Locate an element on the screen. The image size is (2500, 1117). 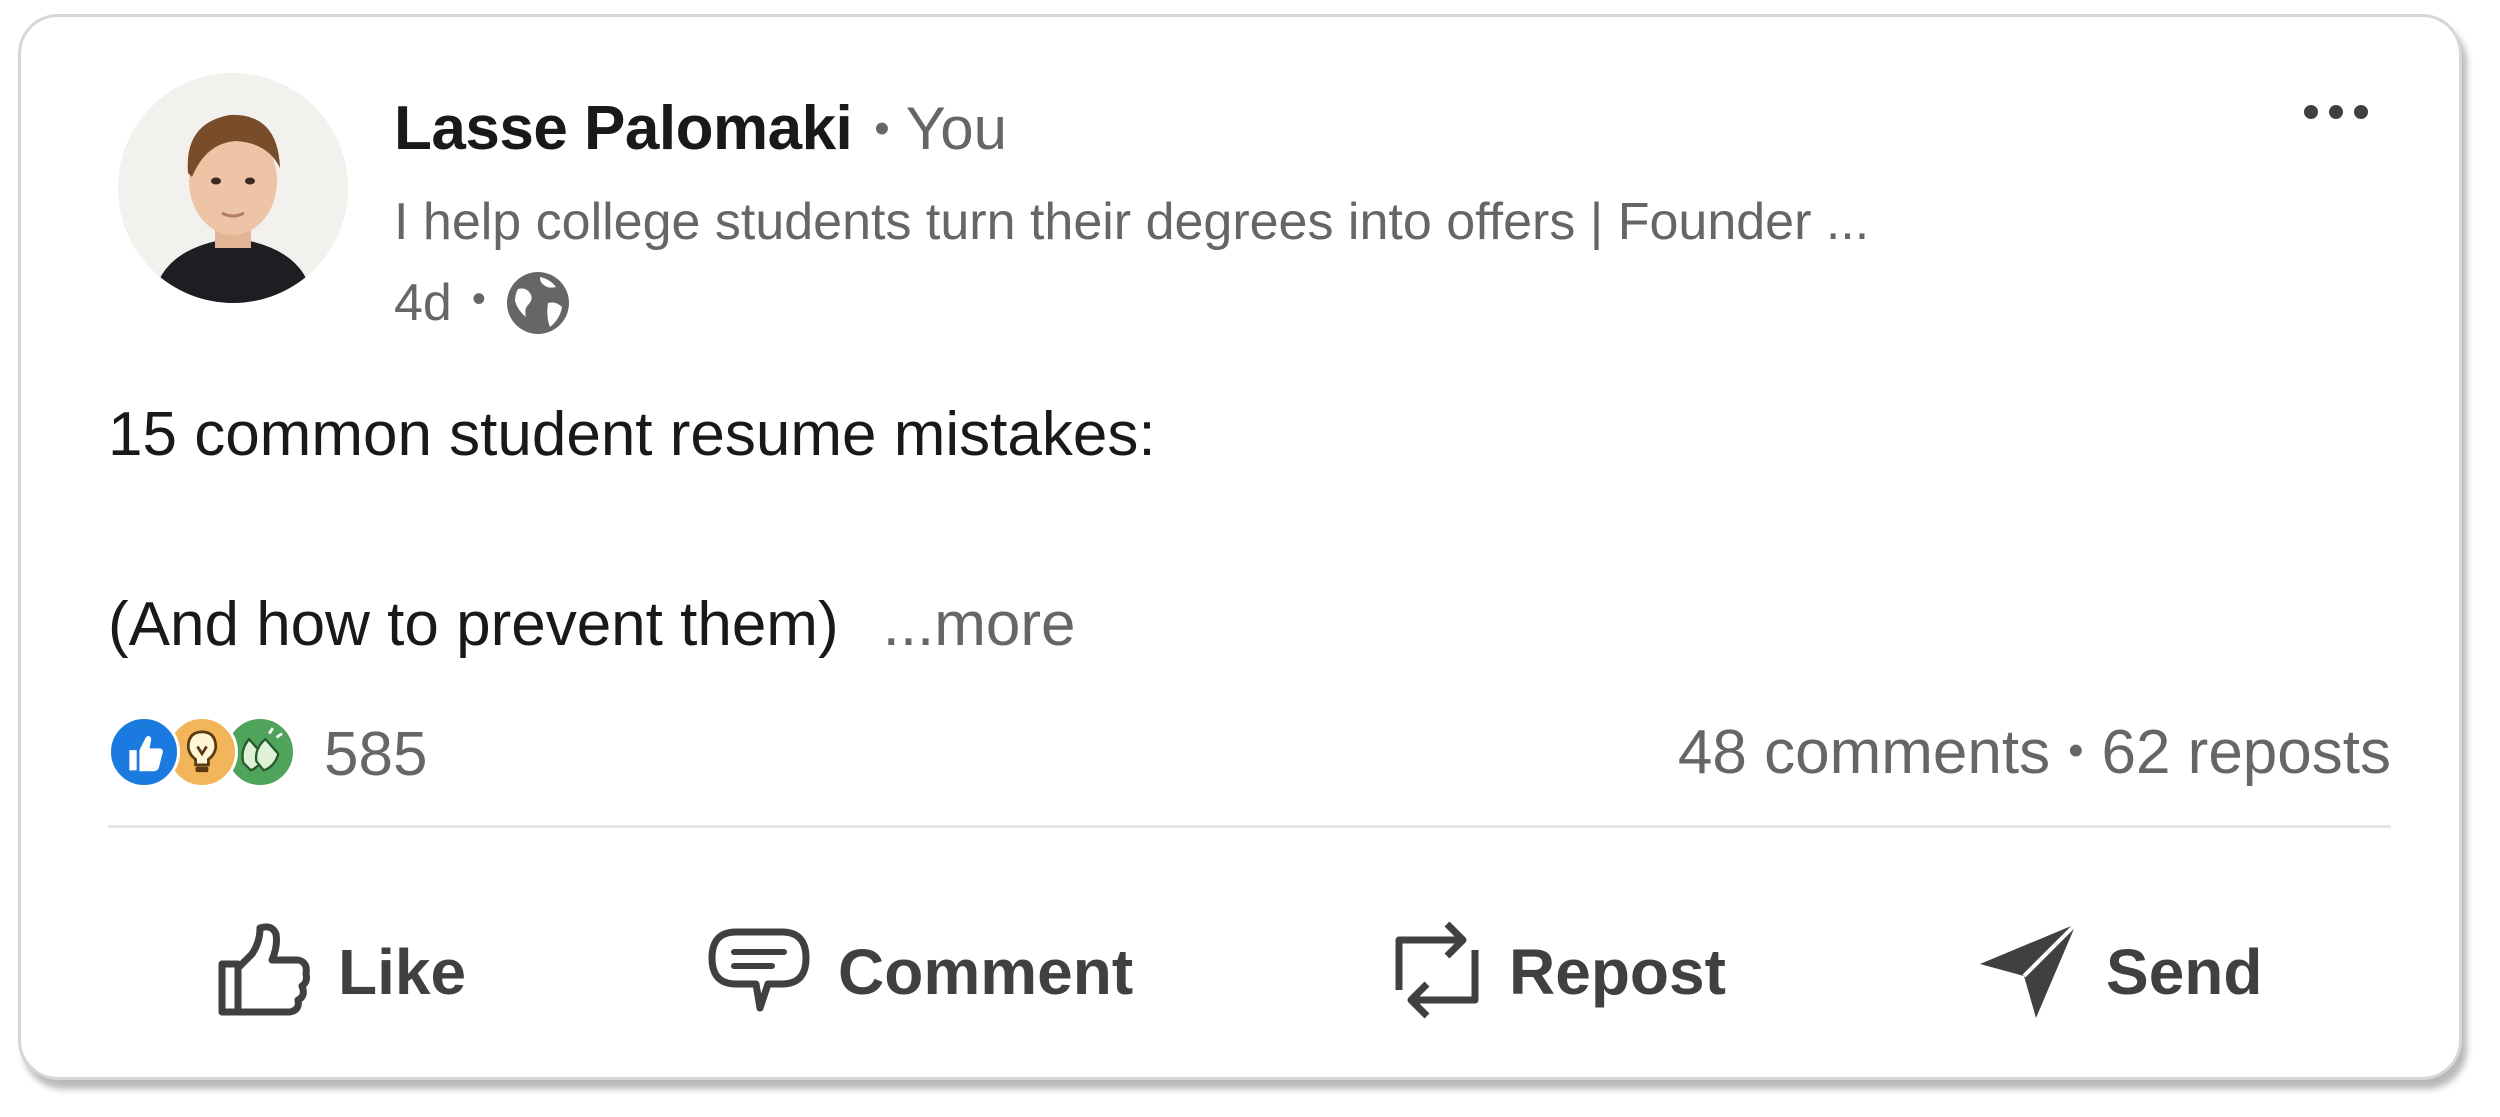
author-name: Lasse Palomaki is located at coordinates (623, 128).